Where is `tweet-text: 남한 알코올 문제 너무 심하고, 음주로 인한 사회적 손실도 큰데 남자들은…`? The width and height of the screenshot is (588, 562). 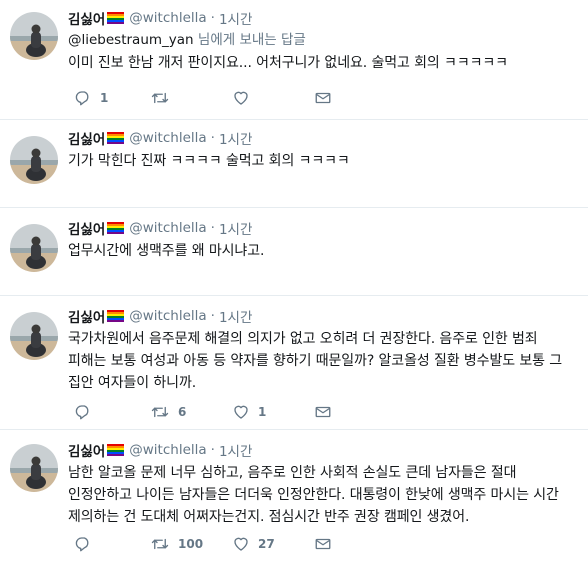
tweet-text: 남한 알코올 문제 너무 심하고, 음주로 인한 사회적 손실도 큰데 남자들은… is located at coordinates (313, 495).